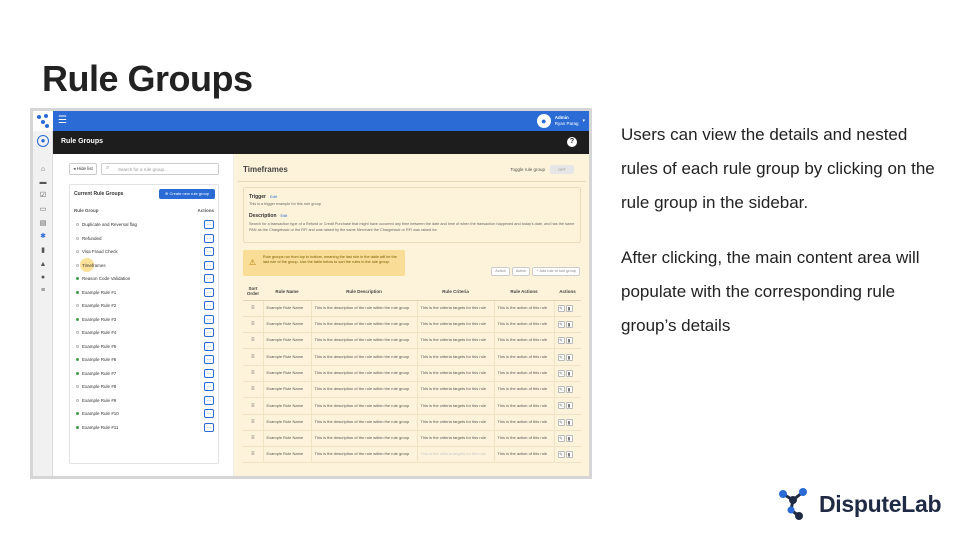  I want to click on col-rule-actions: Rule Actions, so click(524, 292).